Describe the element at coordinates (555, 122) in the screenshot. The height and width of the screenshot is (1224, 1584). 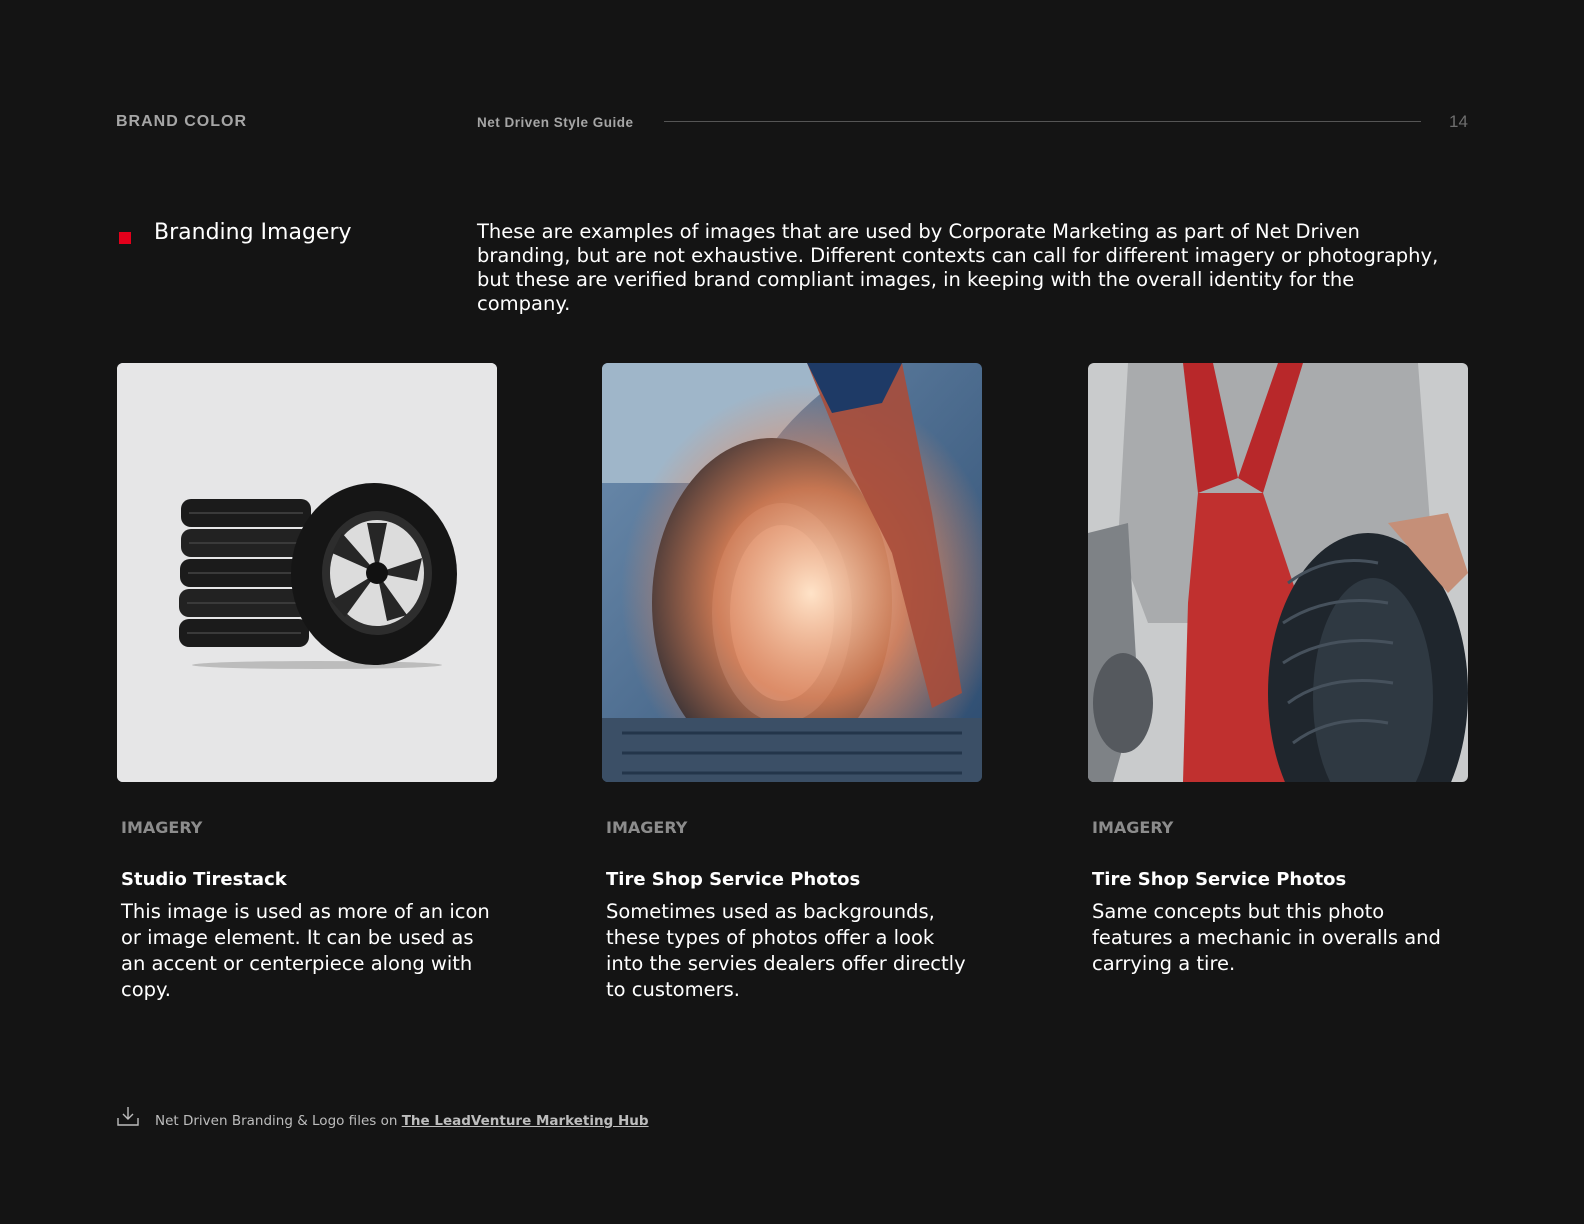
I see `guide-title: Net Driven Style Guide` at that location.